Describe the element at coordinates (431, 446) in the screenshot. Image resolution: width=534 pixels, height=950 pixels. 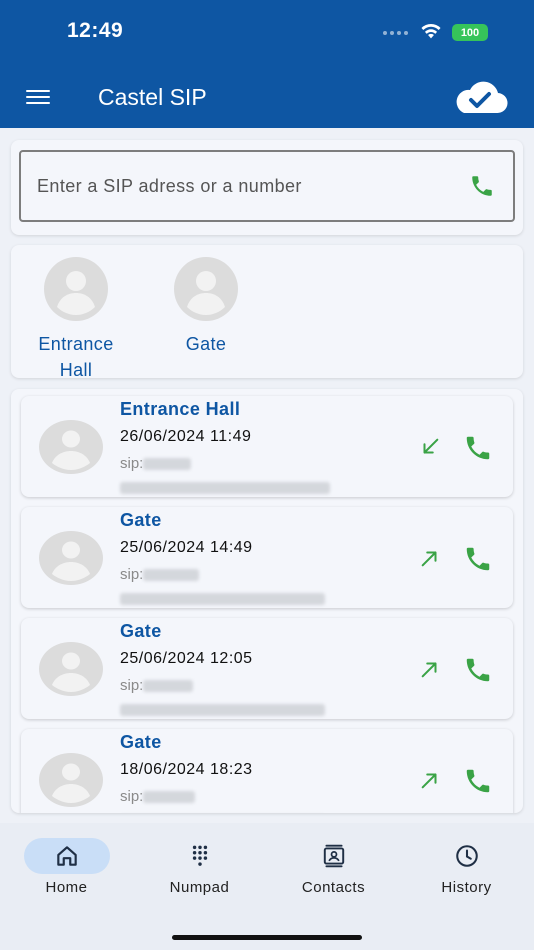
I see `incoming-call-arrow-icon` at that location.